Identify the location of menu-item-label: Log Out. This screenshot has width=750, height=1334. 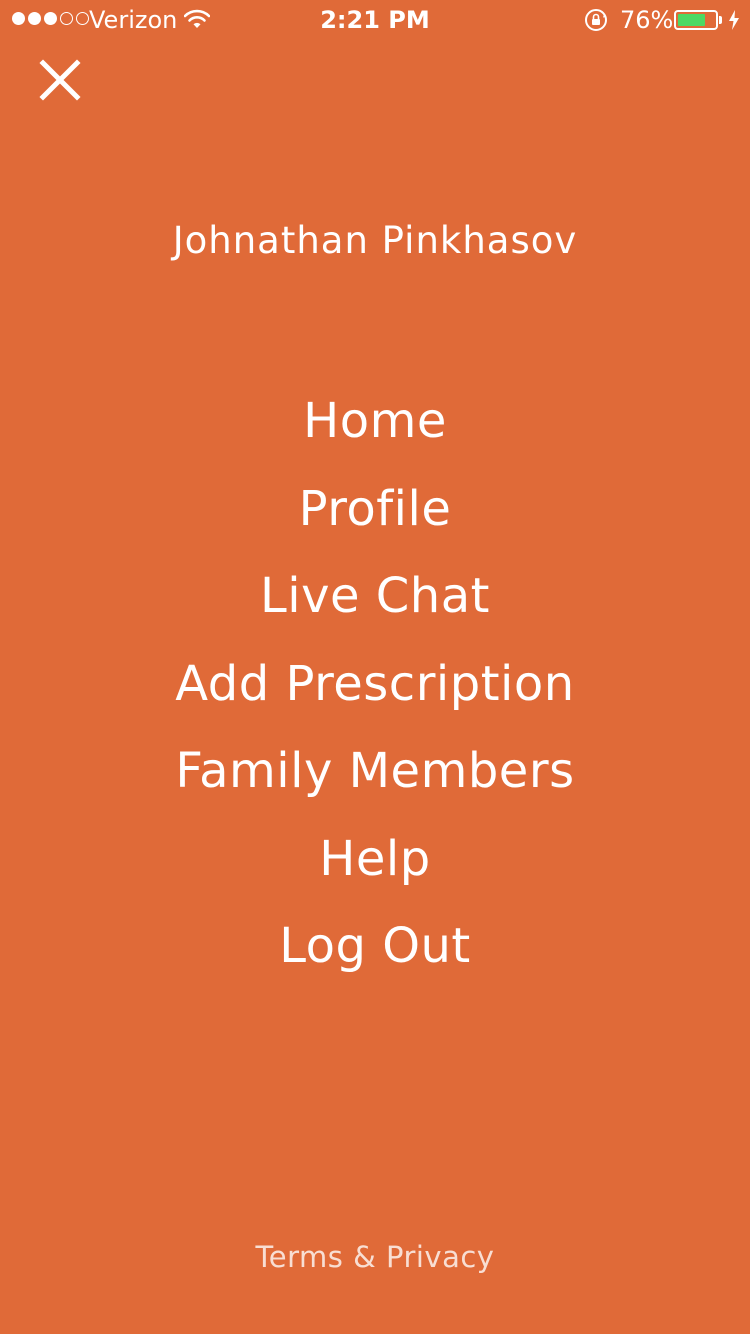
(375, 946).